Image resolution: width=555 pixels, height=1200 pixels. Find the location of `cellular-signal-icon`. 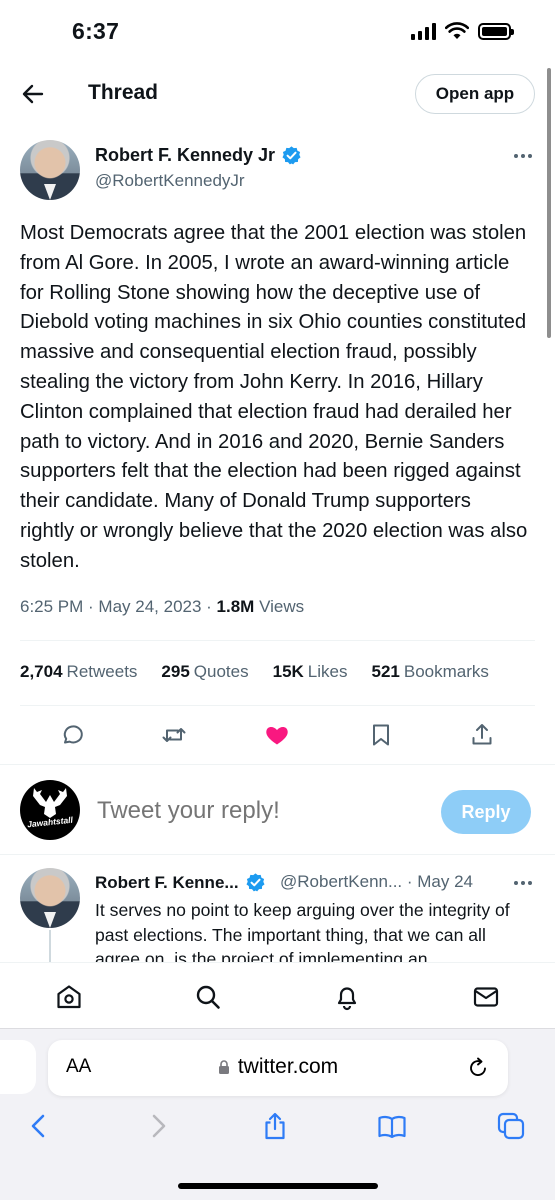

cellular-signal-icon is located at coordinates (423, 31).